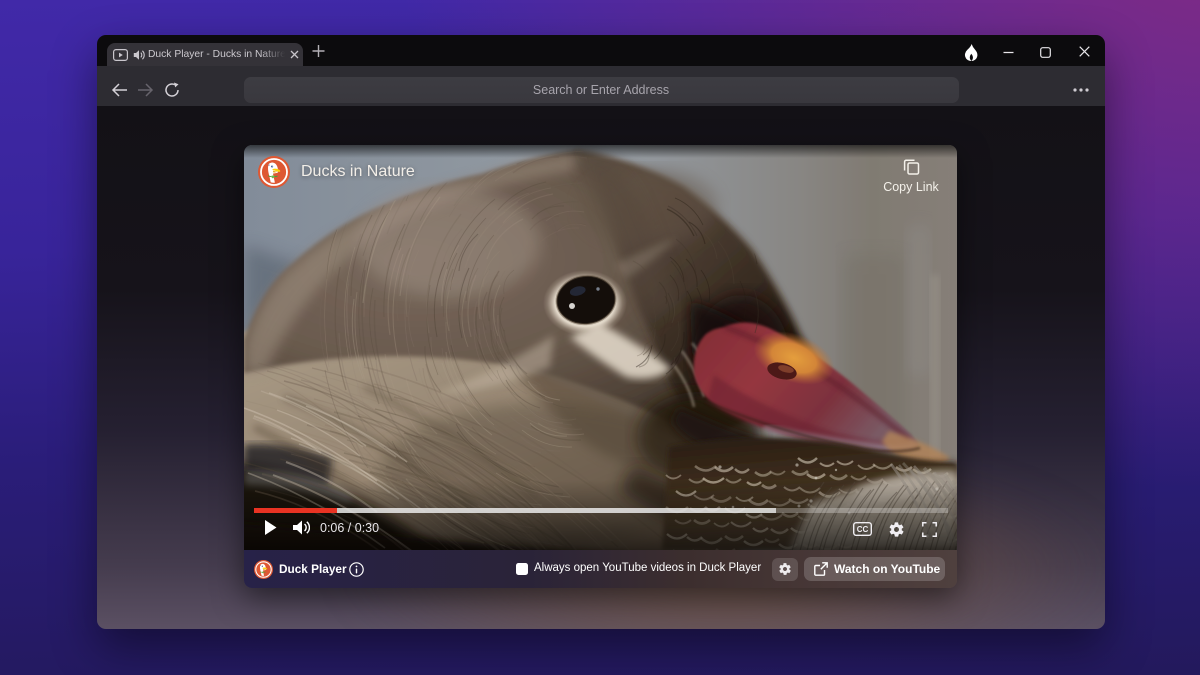 This screenshot has width=1200, height=675. Describe the element at coordinates (863, 529) in the screenshot. I see `svg-text: CC` at that location.